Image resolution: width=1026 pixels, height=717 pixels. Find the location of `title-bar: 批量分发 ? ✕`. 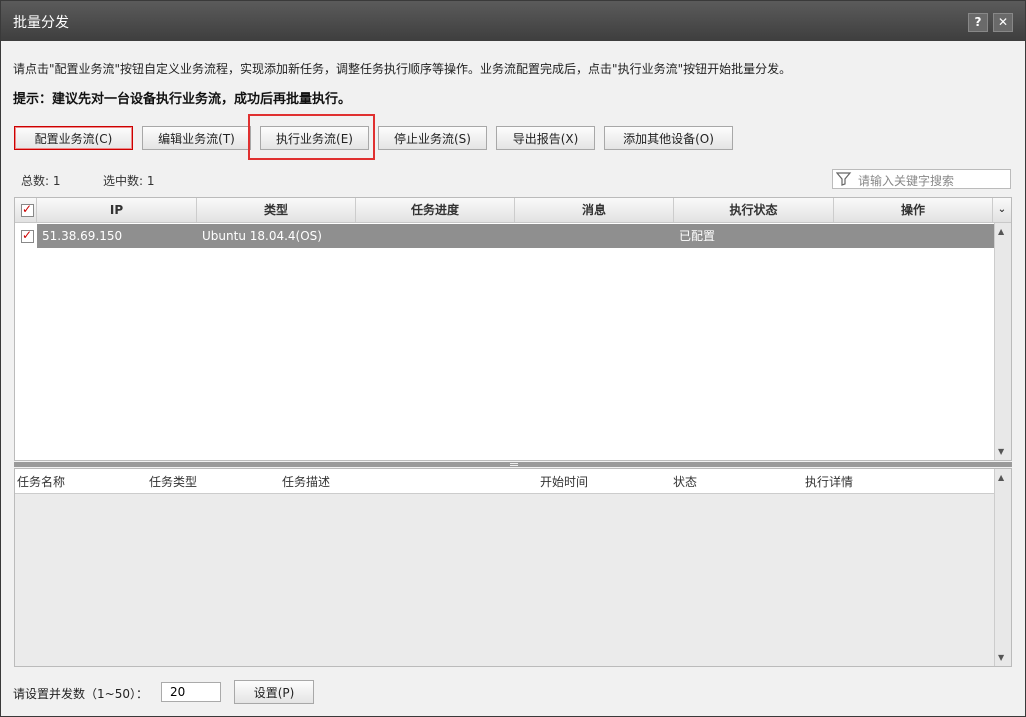

title-bar: 批量分发 ? ✕ is located at coordinates (513, 21).